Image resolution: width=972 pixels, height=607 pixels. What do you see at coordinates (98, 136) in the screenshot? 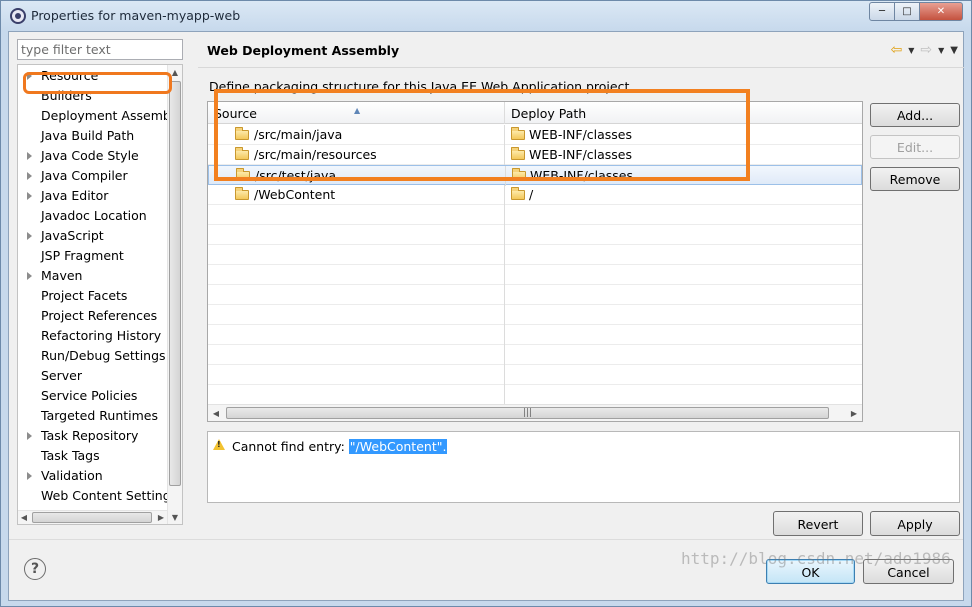
I see `nav-item: Java Build Path` at bounding box center [98, 136].